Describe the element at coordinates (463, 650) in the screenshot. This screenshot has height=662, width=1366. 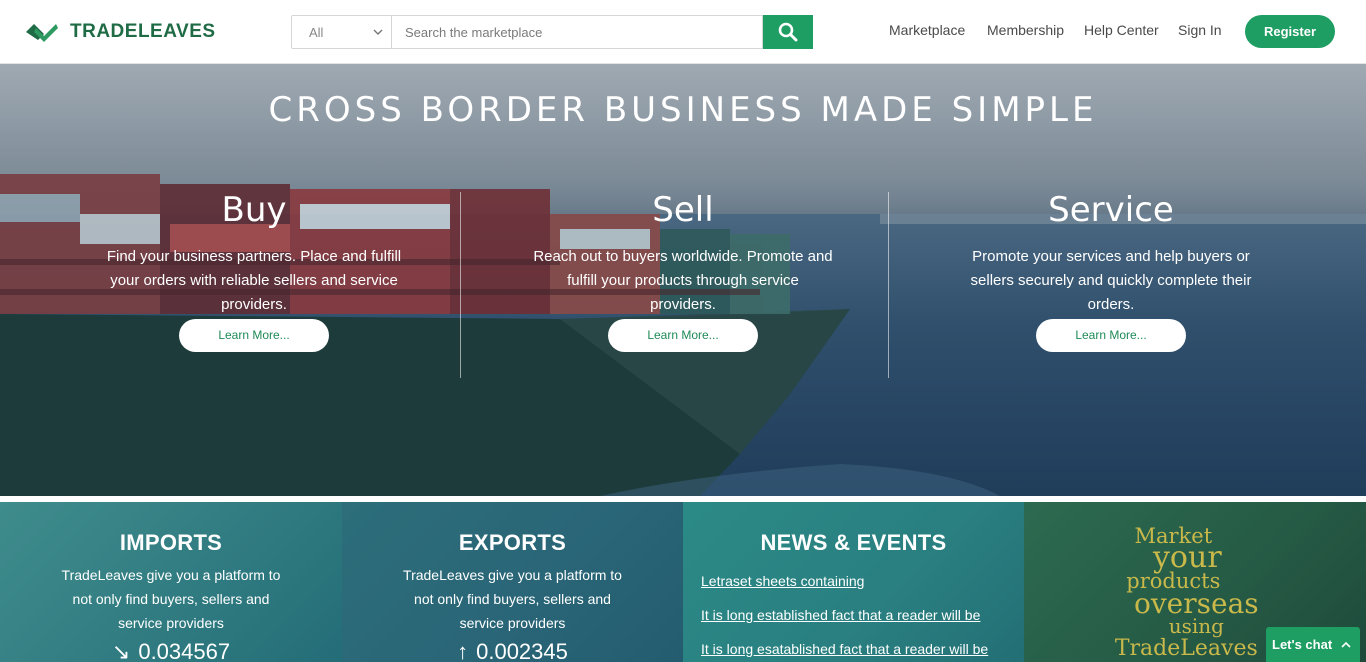
I see `arrow-up-icon: ↑` at that location.